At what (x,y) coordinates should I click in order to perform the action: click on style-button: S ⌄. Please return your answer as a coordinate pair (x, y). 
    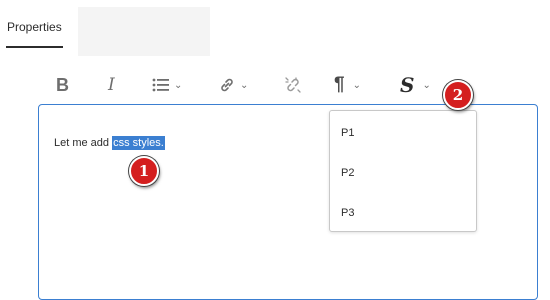
    Looking at the image, I should click on (415, 85).